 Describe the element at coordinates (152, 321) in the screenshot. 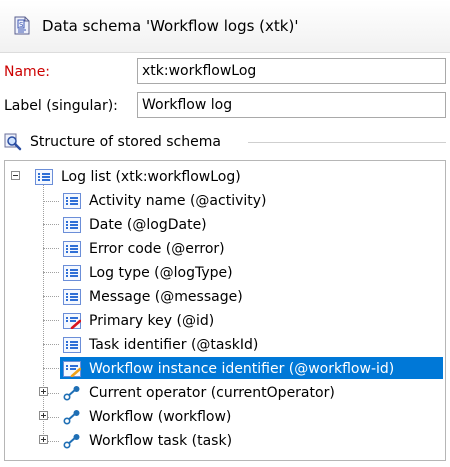

I see `tree-node-label: Primary key (@id)` at that location.